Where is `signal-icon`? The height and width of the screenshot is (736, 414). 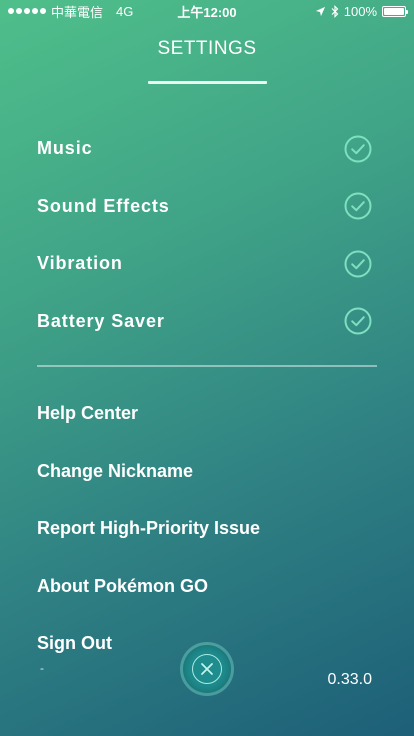
signal-icon is located at coordinates (27, 11).